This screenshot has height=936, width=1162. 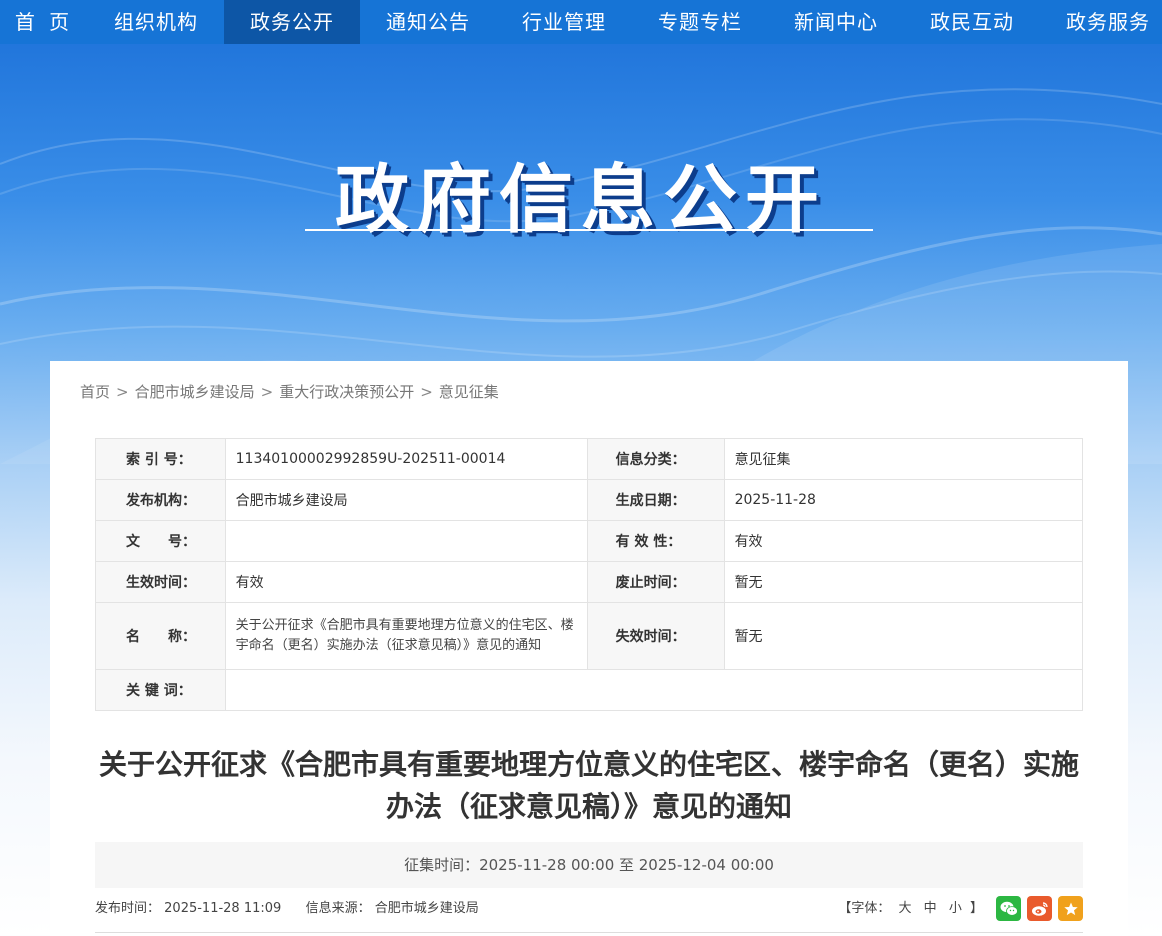 What do you see at coordinates (903, 636) in the screenshot?
I see `expire-time-value: 暂无` at bounding box center [903, 636].